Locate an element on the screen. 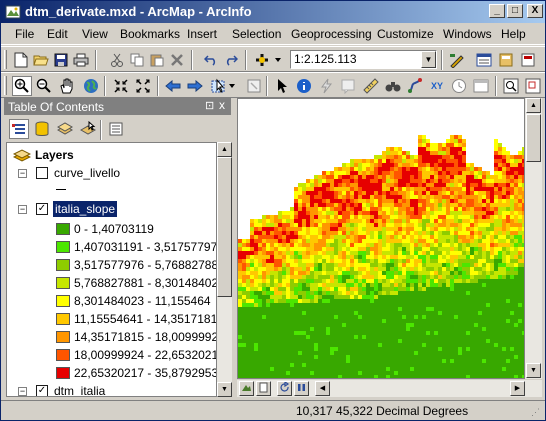 This screenshot has height=421, width=546. chevron-down-icon: ▼ is located at coordinates (428, 59).